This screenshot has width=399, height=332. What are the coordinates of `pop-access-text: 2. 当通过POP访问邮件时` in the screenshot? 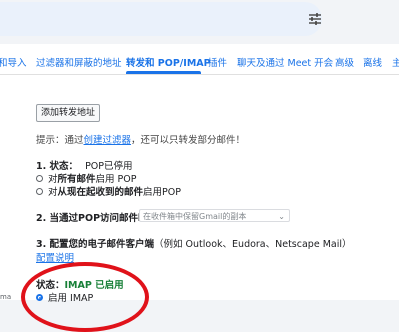 It's located at (92, 218).